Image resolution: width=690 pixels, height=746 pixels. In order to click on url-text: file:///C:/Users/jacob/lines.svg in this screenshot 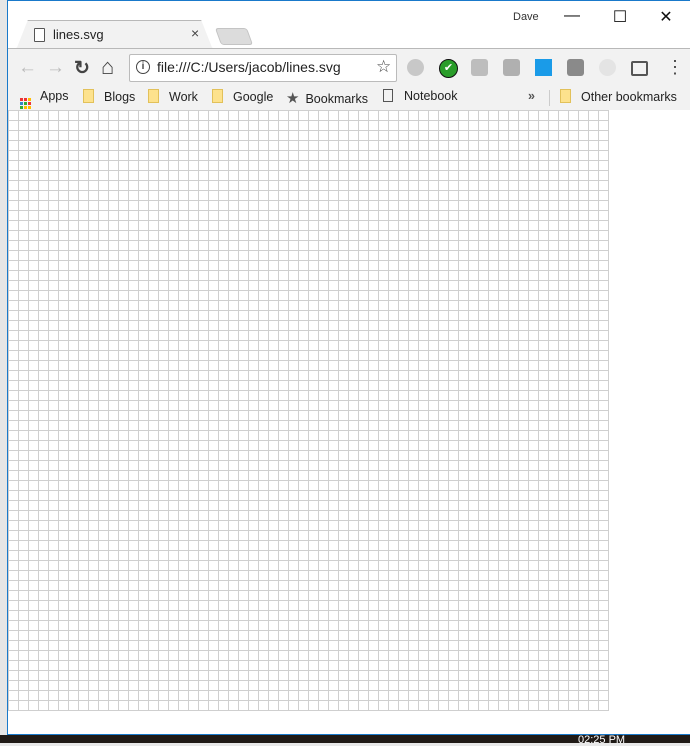, I will do `click(249, 67)`.